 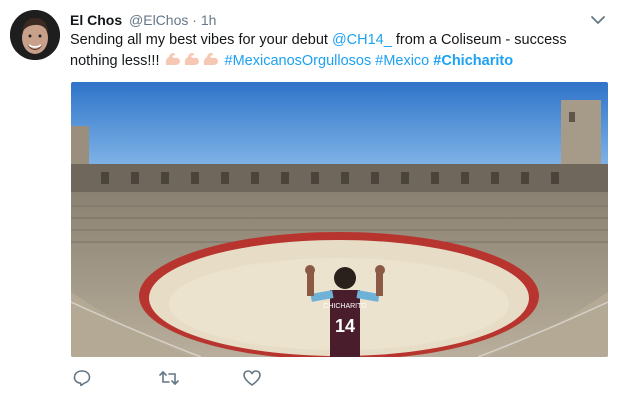 What do you see at coordinates (598, 20) in the screenshot?
I see `chevron-down-icon` at bounding box center [598, 20].